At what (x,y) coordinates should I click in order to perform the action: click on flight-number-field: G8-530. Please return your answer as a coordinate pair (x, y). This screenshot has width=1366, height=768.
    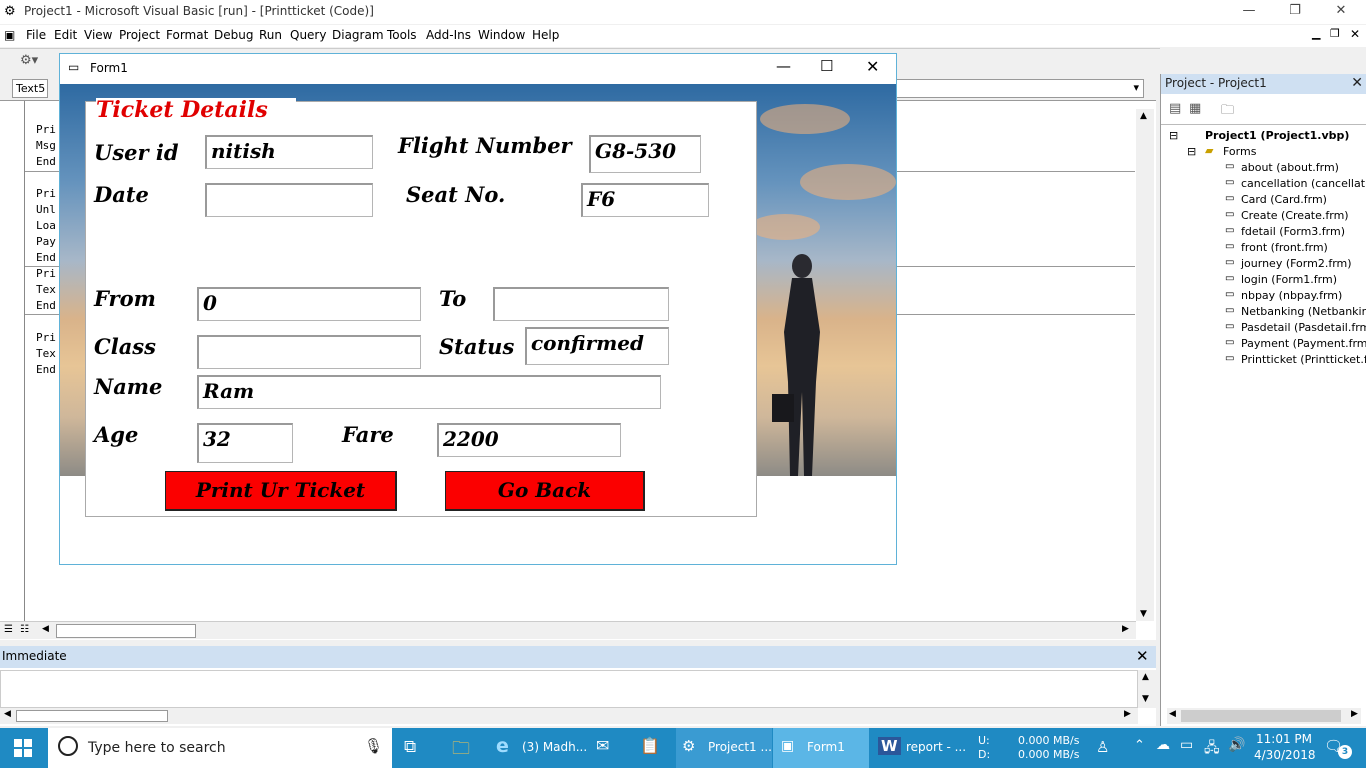
    Looking at the image, I should click on (645, 154).